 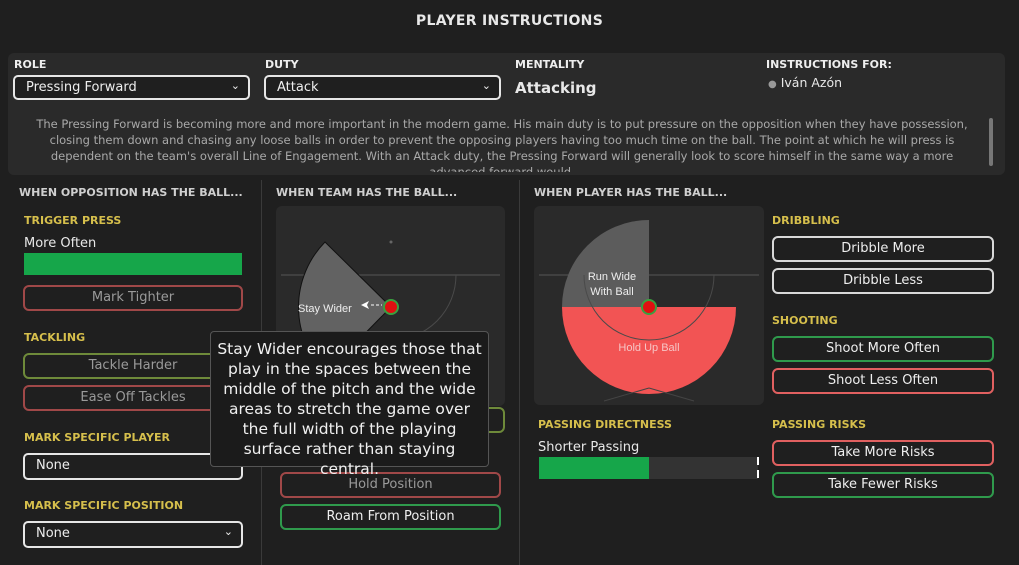 I want to click on hold-up-ball-label: Hold Up Ball, so click(x=648, y=348).